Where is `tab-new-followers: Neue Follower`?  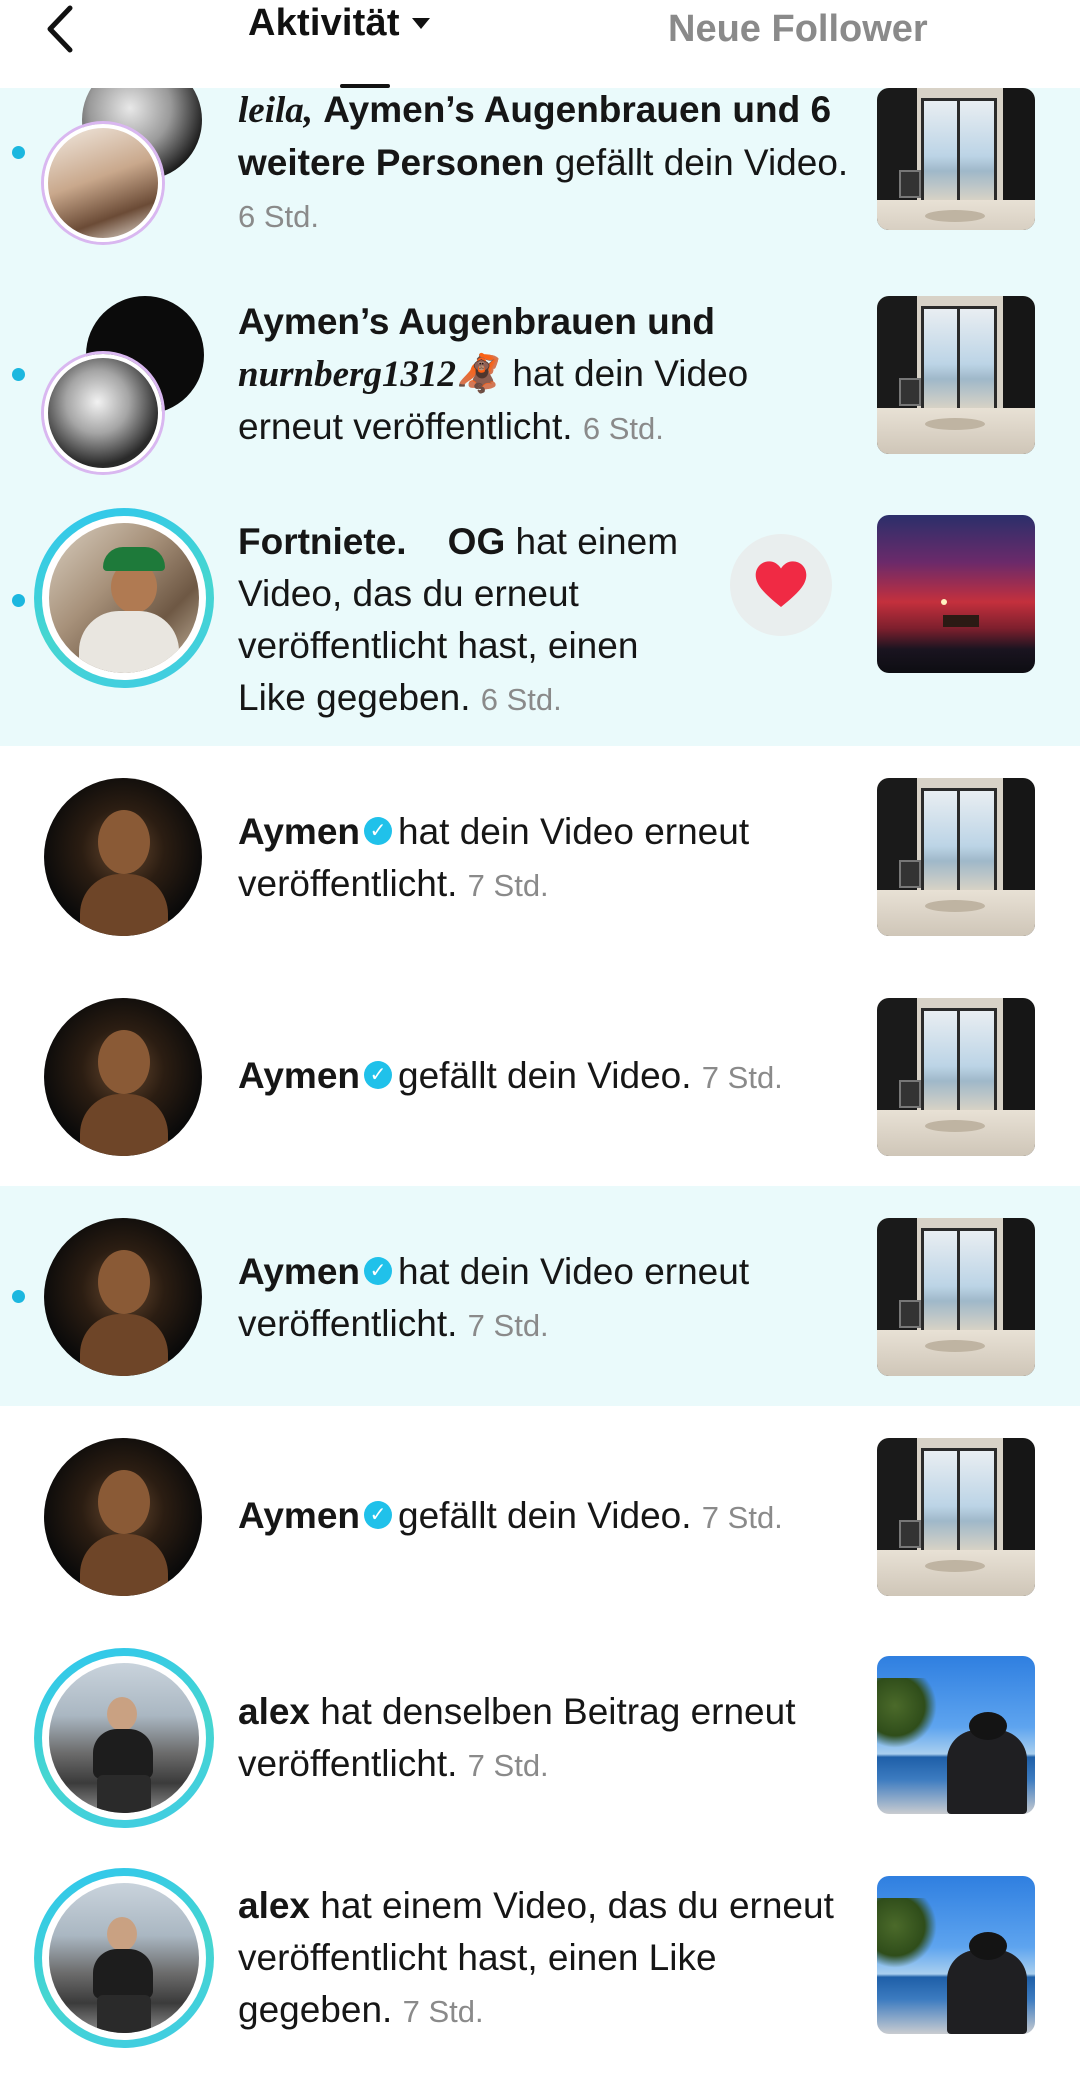
tab-new-followers: Neue Follower is located at coordinates (798, 29).